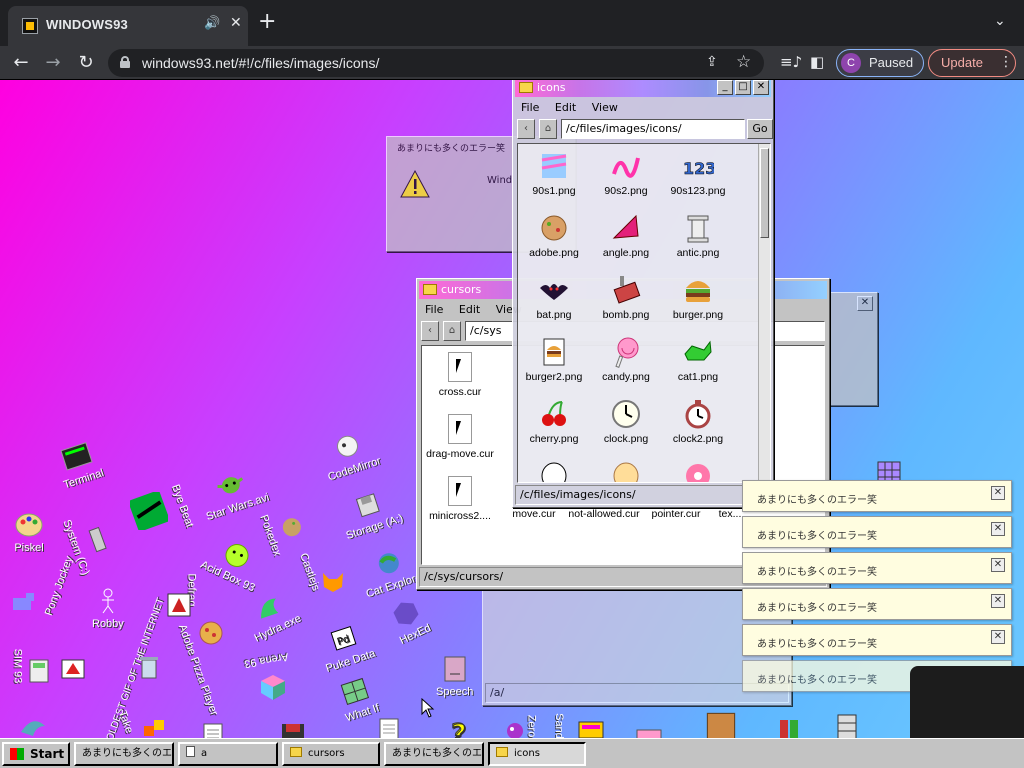 The height and width of the screenshot is (768, 1024). Describe the element at coordinates (73, 670) in the screenshot. I see `desktop-icon-red-app` at that location.